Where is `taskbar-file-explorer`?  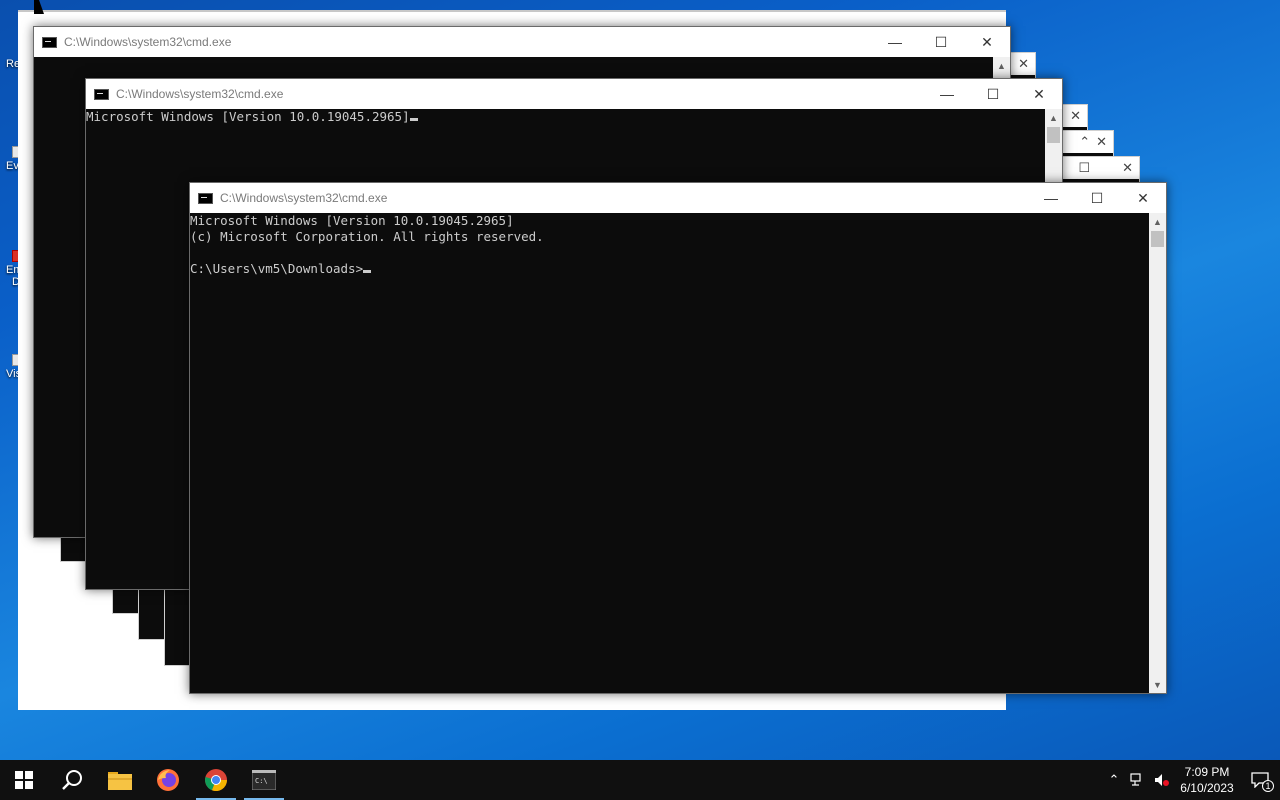 taskbar-file-explorer is located at coordinates (120, 780).